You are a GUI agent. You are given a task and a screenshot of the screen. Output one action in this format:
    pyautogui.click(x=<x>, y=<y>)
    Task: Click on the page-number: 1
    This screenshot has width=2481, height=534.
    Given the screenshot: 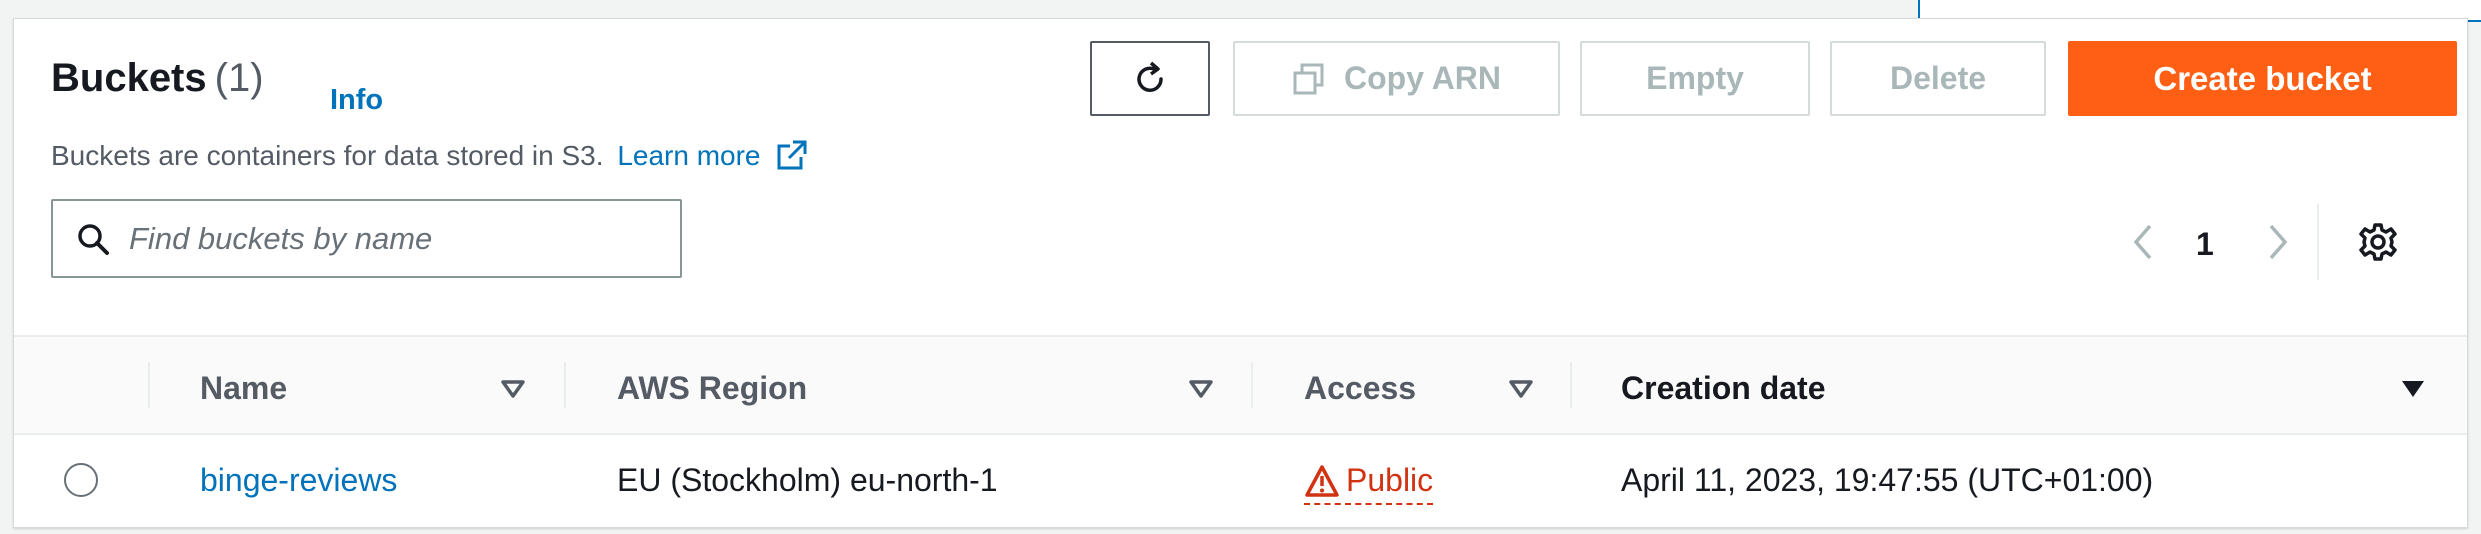 What is the action you would take?
    pyautogui.click(x=2205, y=244)
    